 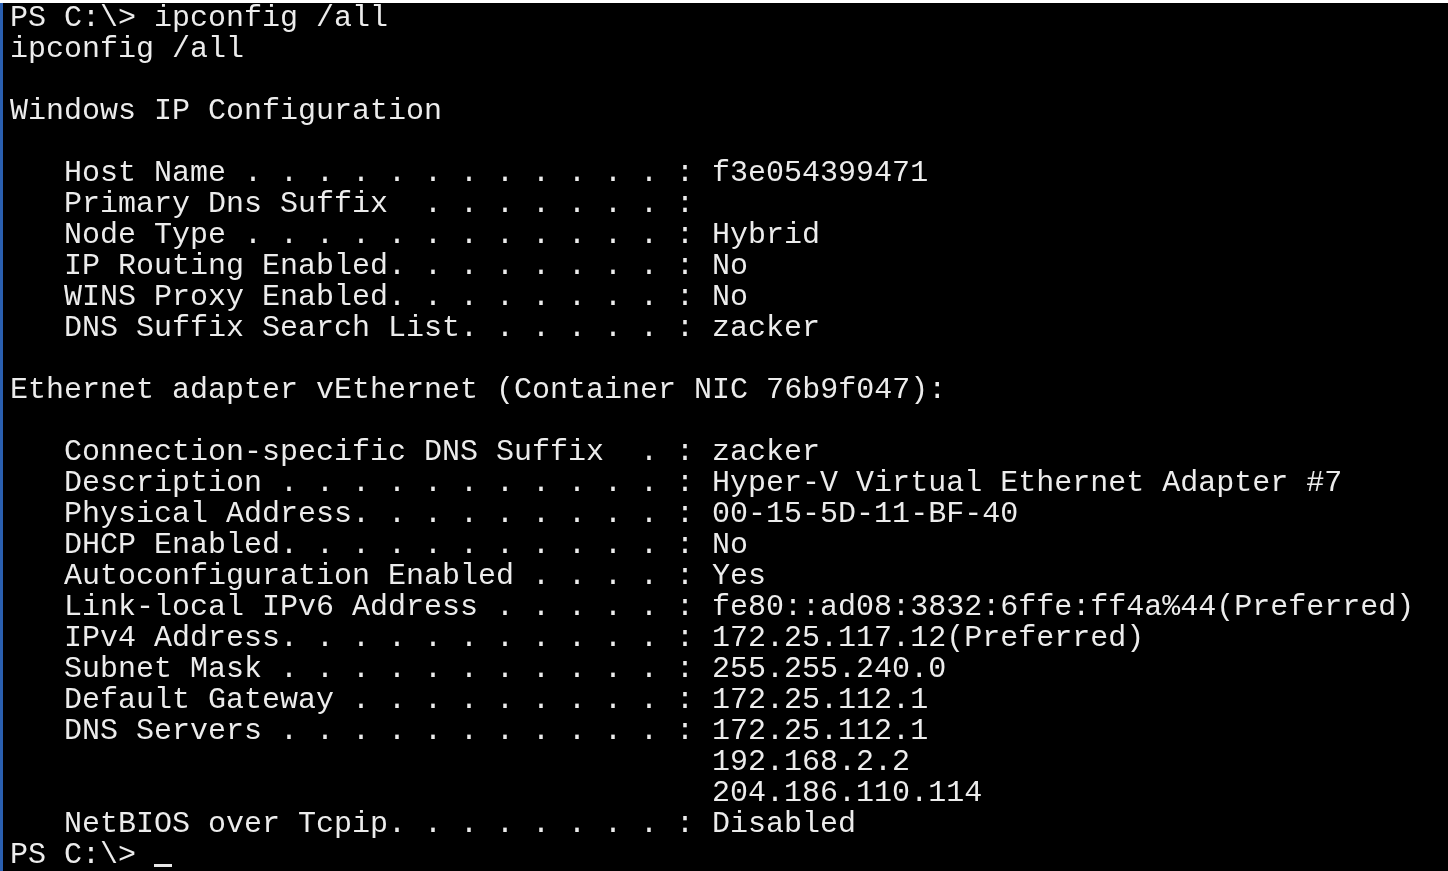 What do you see at coordinates (379, 328) in the screenshot?
I see `field-label: DNS Suffix Search List. . . . . . :` at bounding box center [379, 328].